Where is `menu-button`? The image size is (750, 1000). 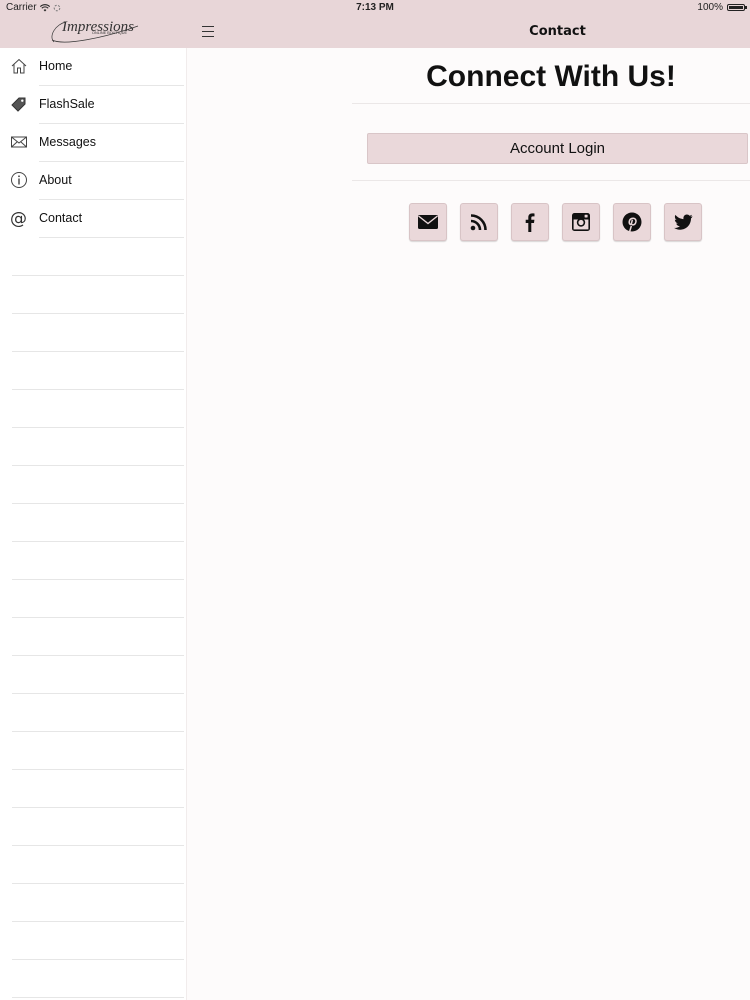 menu-button is located at coordinates (208, 32).